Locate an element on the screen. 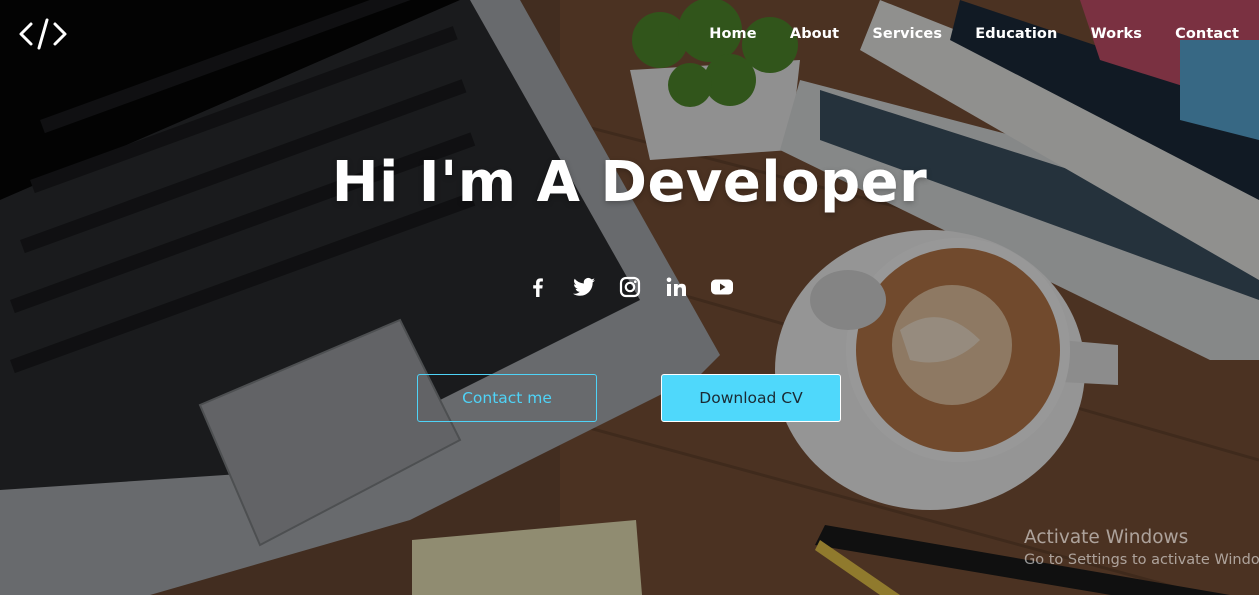  watermark-title: Activate Windows is located at coordinates (1106, 537).